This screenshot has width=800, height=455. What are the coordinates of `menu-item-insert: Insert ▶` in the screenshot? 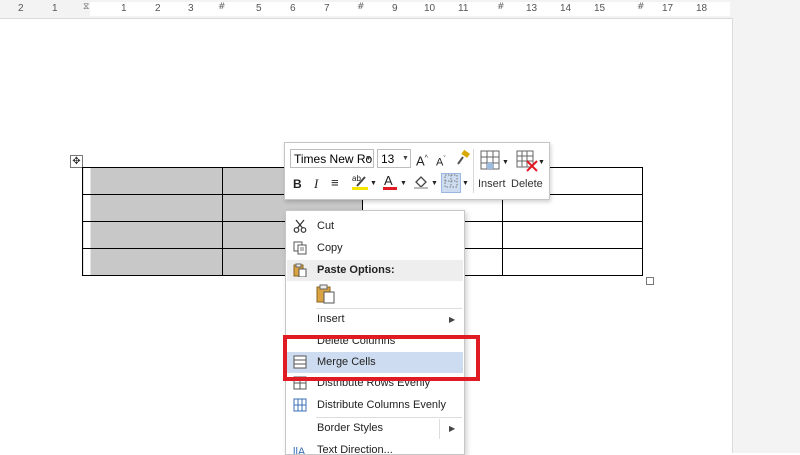 It's located at (375, 319).